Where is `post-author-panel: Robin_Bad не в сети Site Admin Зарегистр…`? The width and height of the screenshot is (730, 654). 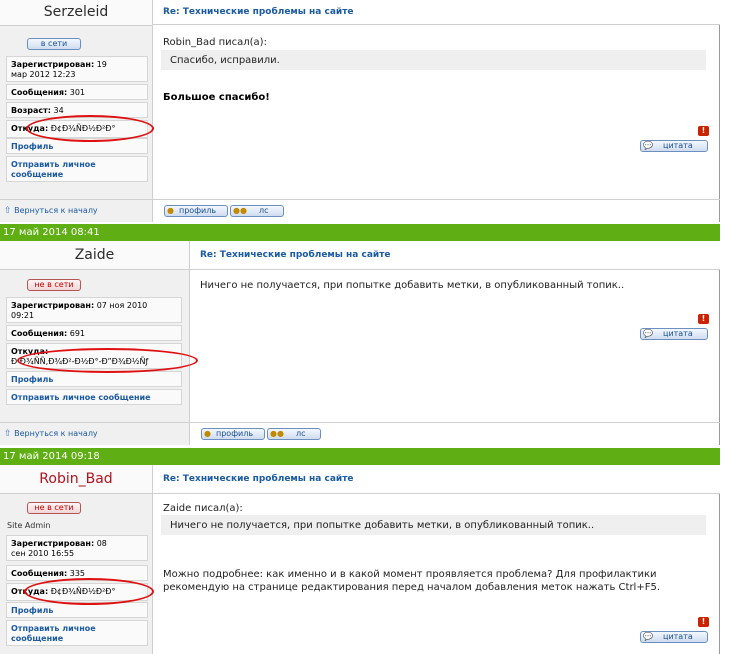 post-author-panel: Robin_Bad не в сети Site Admin Зарегистр… is located at coordinates (76, 559).